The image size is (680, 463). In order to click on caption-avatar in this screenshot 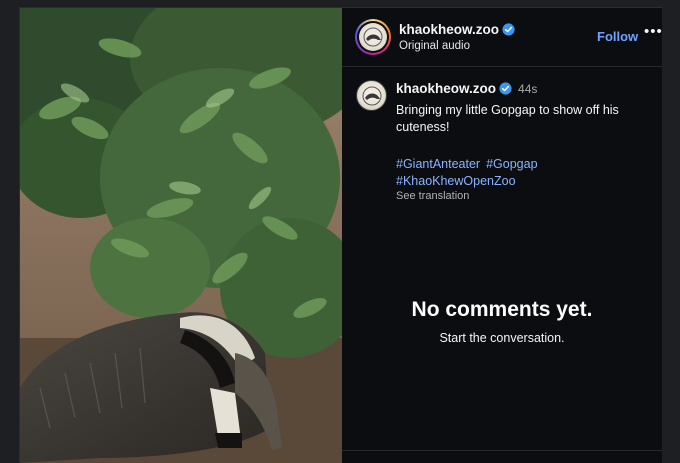, I will do `click(371, 95)`.